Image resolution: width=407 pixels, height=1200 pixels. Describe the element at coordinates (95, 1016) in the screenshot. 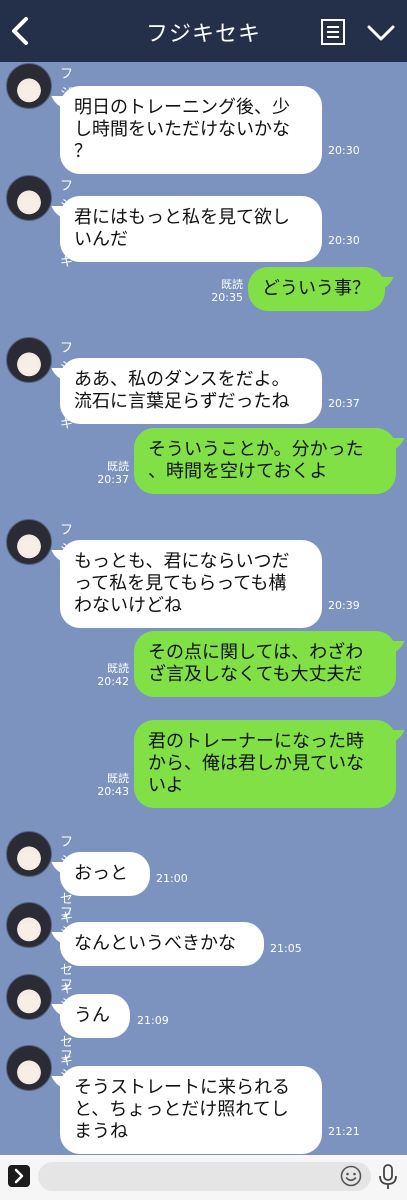

I see `message-bubble: うん` at that location.